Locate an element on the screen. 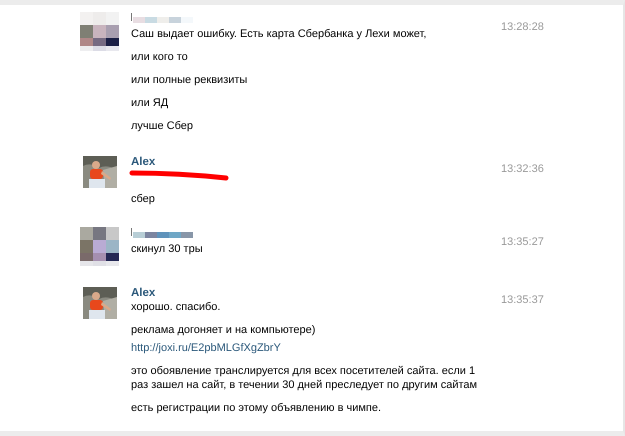  message-time: 13:28:28 is located at coordinates (522, 27).